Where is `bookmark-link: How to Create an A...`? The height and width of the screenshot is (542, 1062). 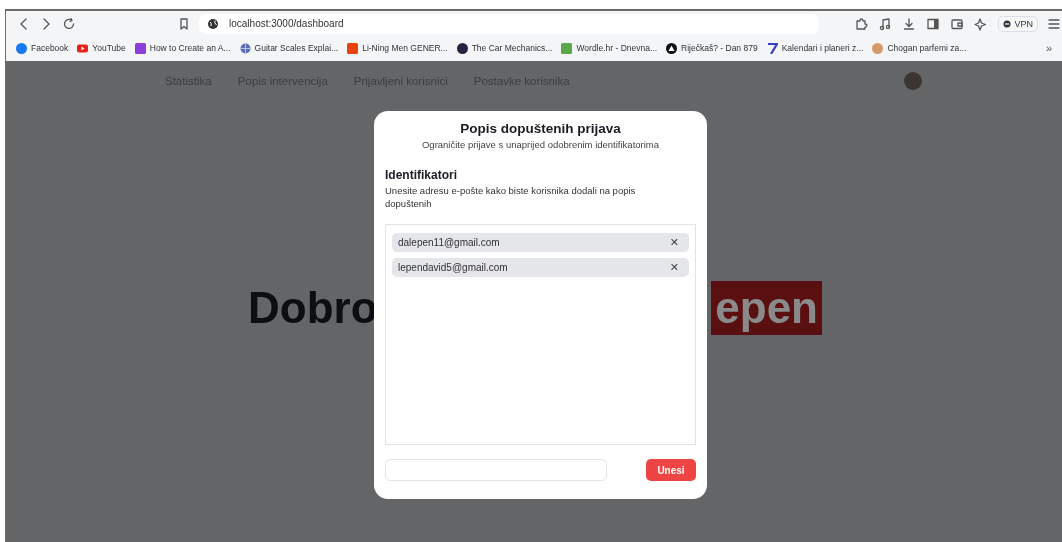
bookmark-link: How to Create an A... is located at coordinates (182, 48).